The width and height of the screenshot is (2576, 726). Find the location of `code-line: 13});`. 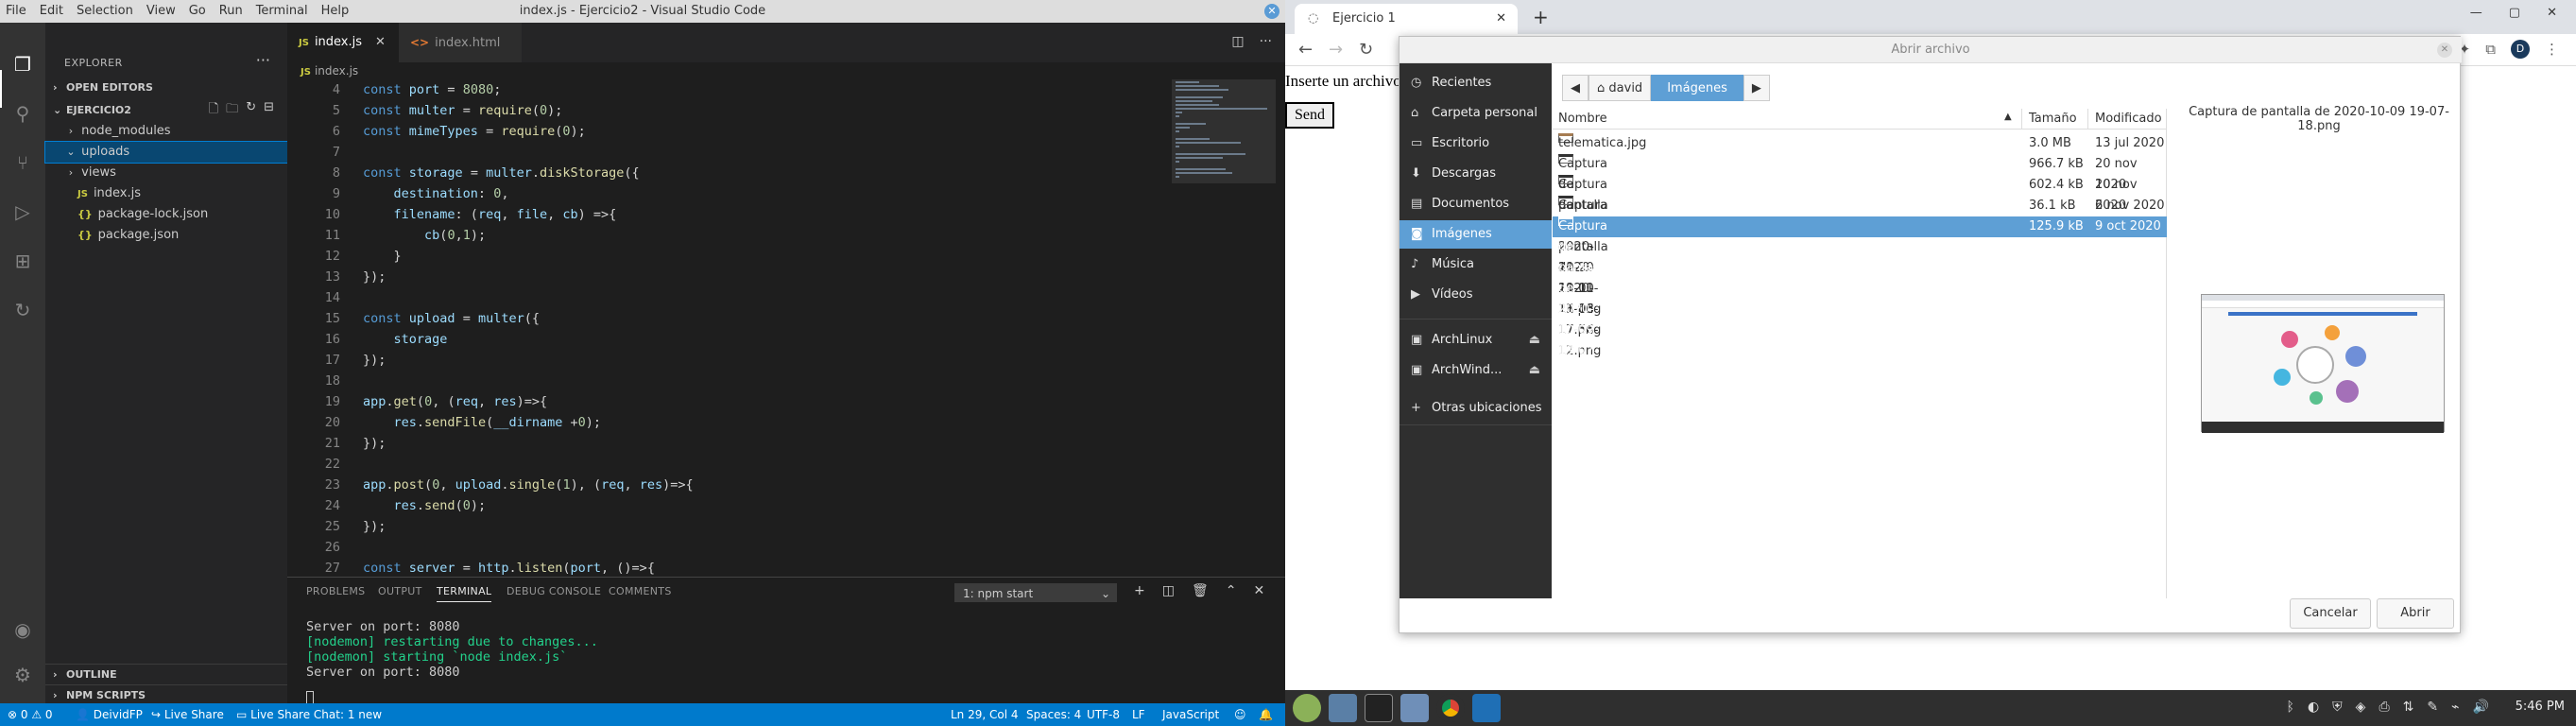

code-line: 13}); is located at coordinates (722, 277).